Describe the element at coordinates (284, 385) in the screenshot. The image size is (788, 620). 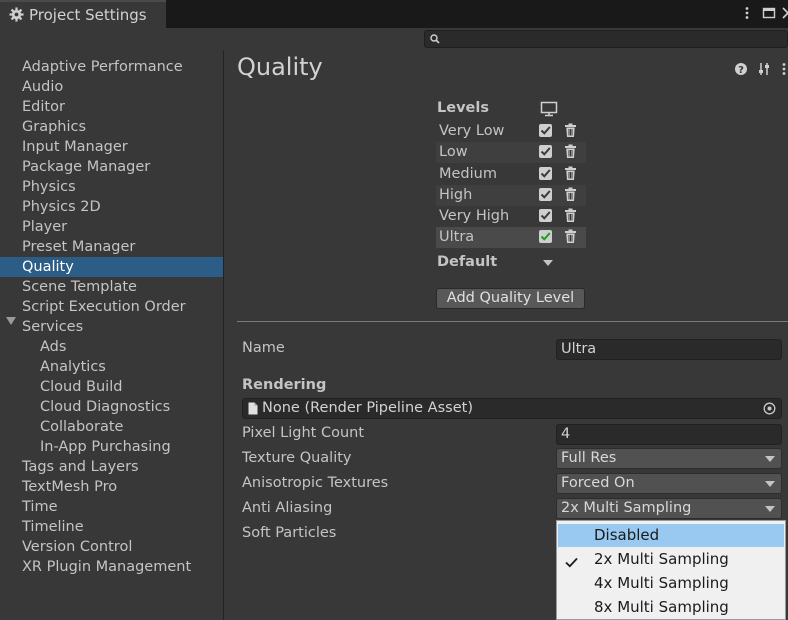
I see `rendering-heading: Rendering` at that location.